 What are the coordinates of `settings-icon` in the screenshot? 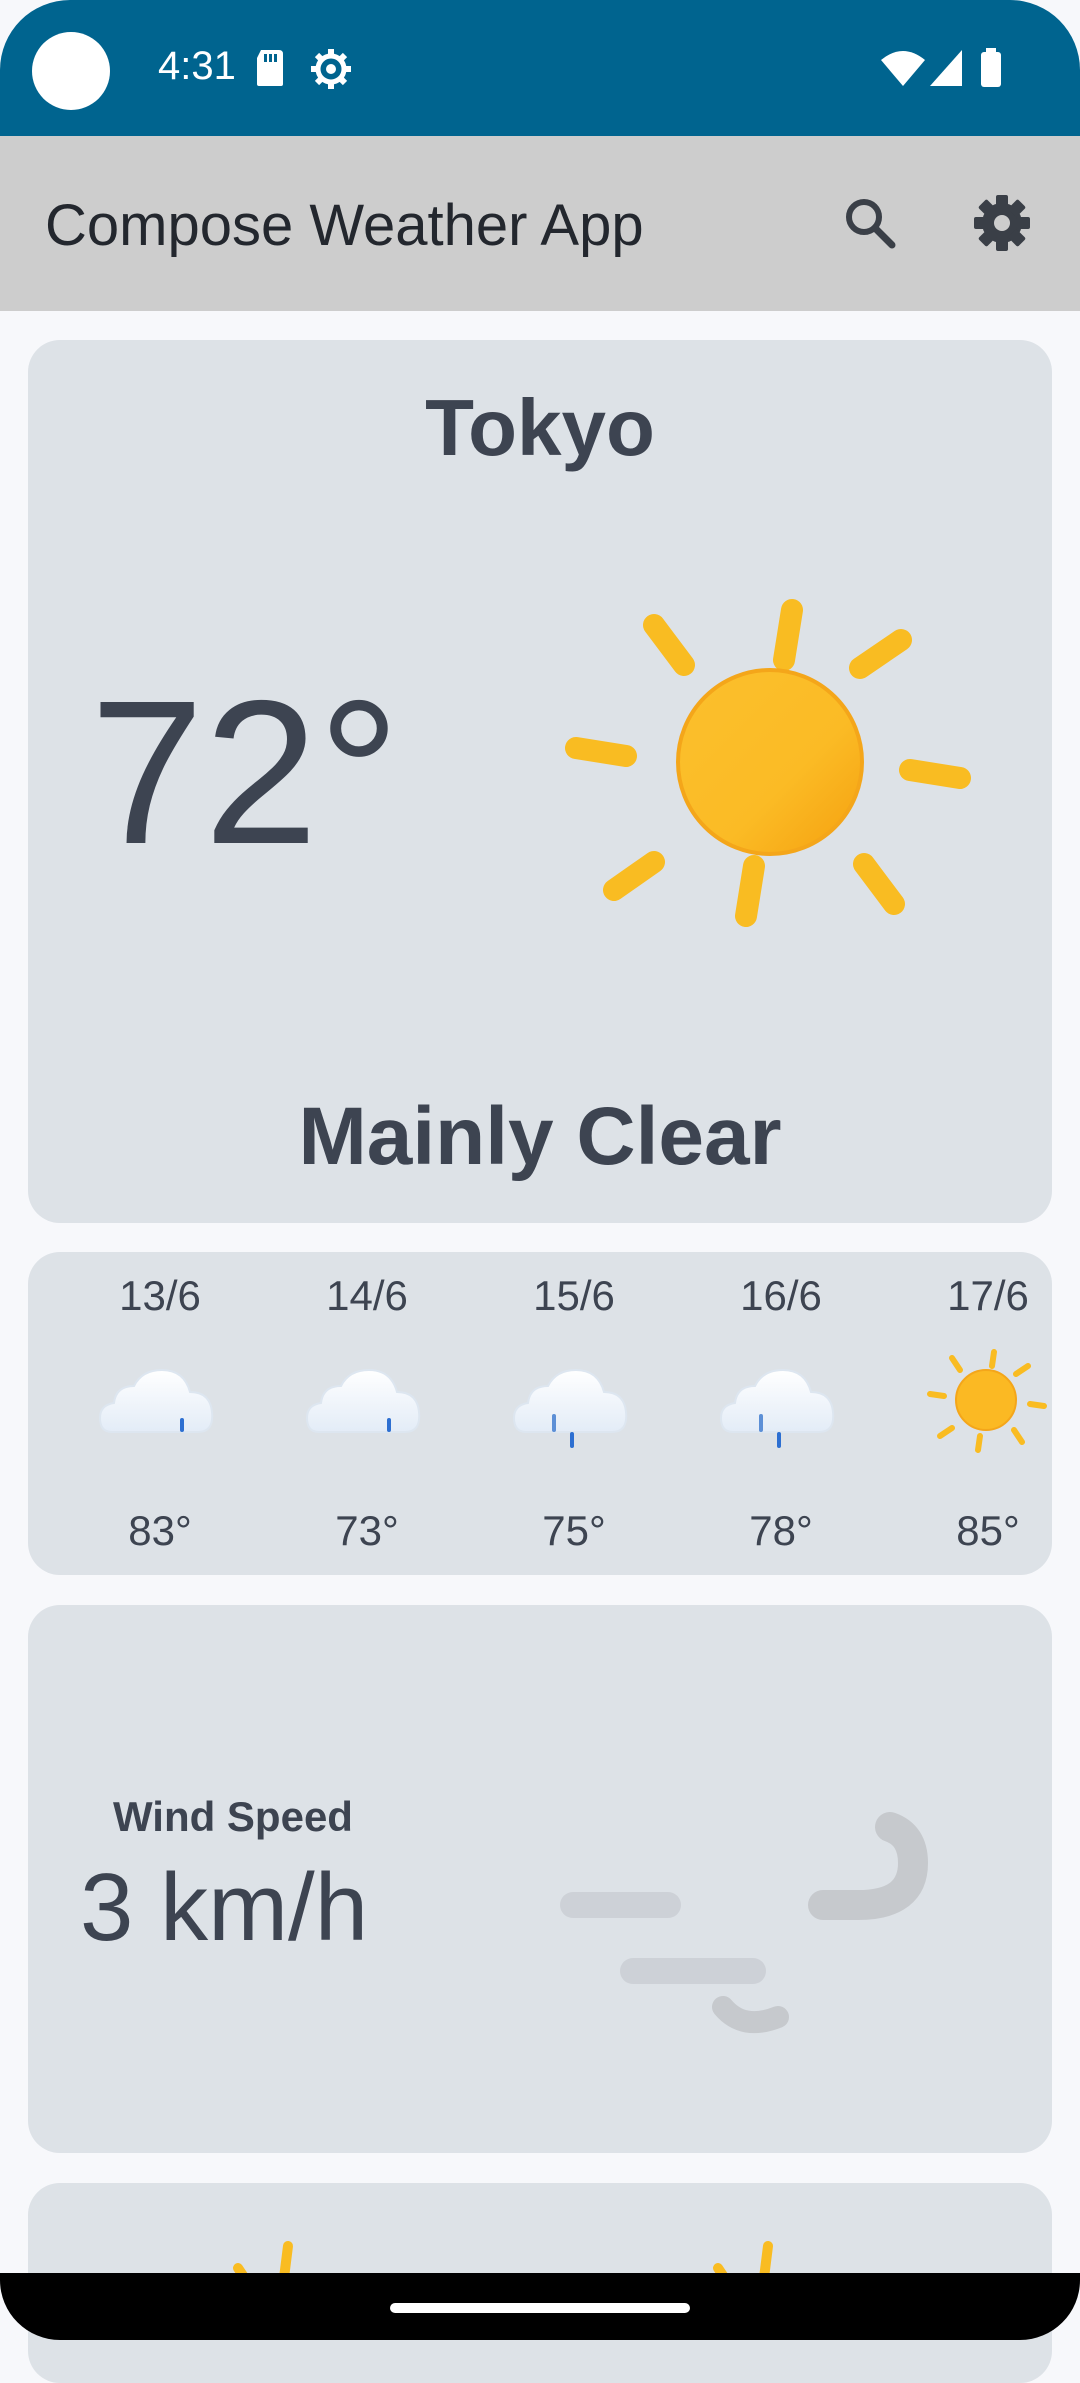 It's located at (1002, 223).